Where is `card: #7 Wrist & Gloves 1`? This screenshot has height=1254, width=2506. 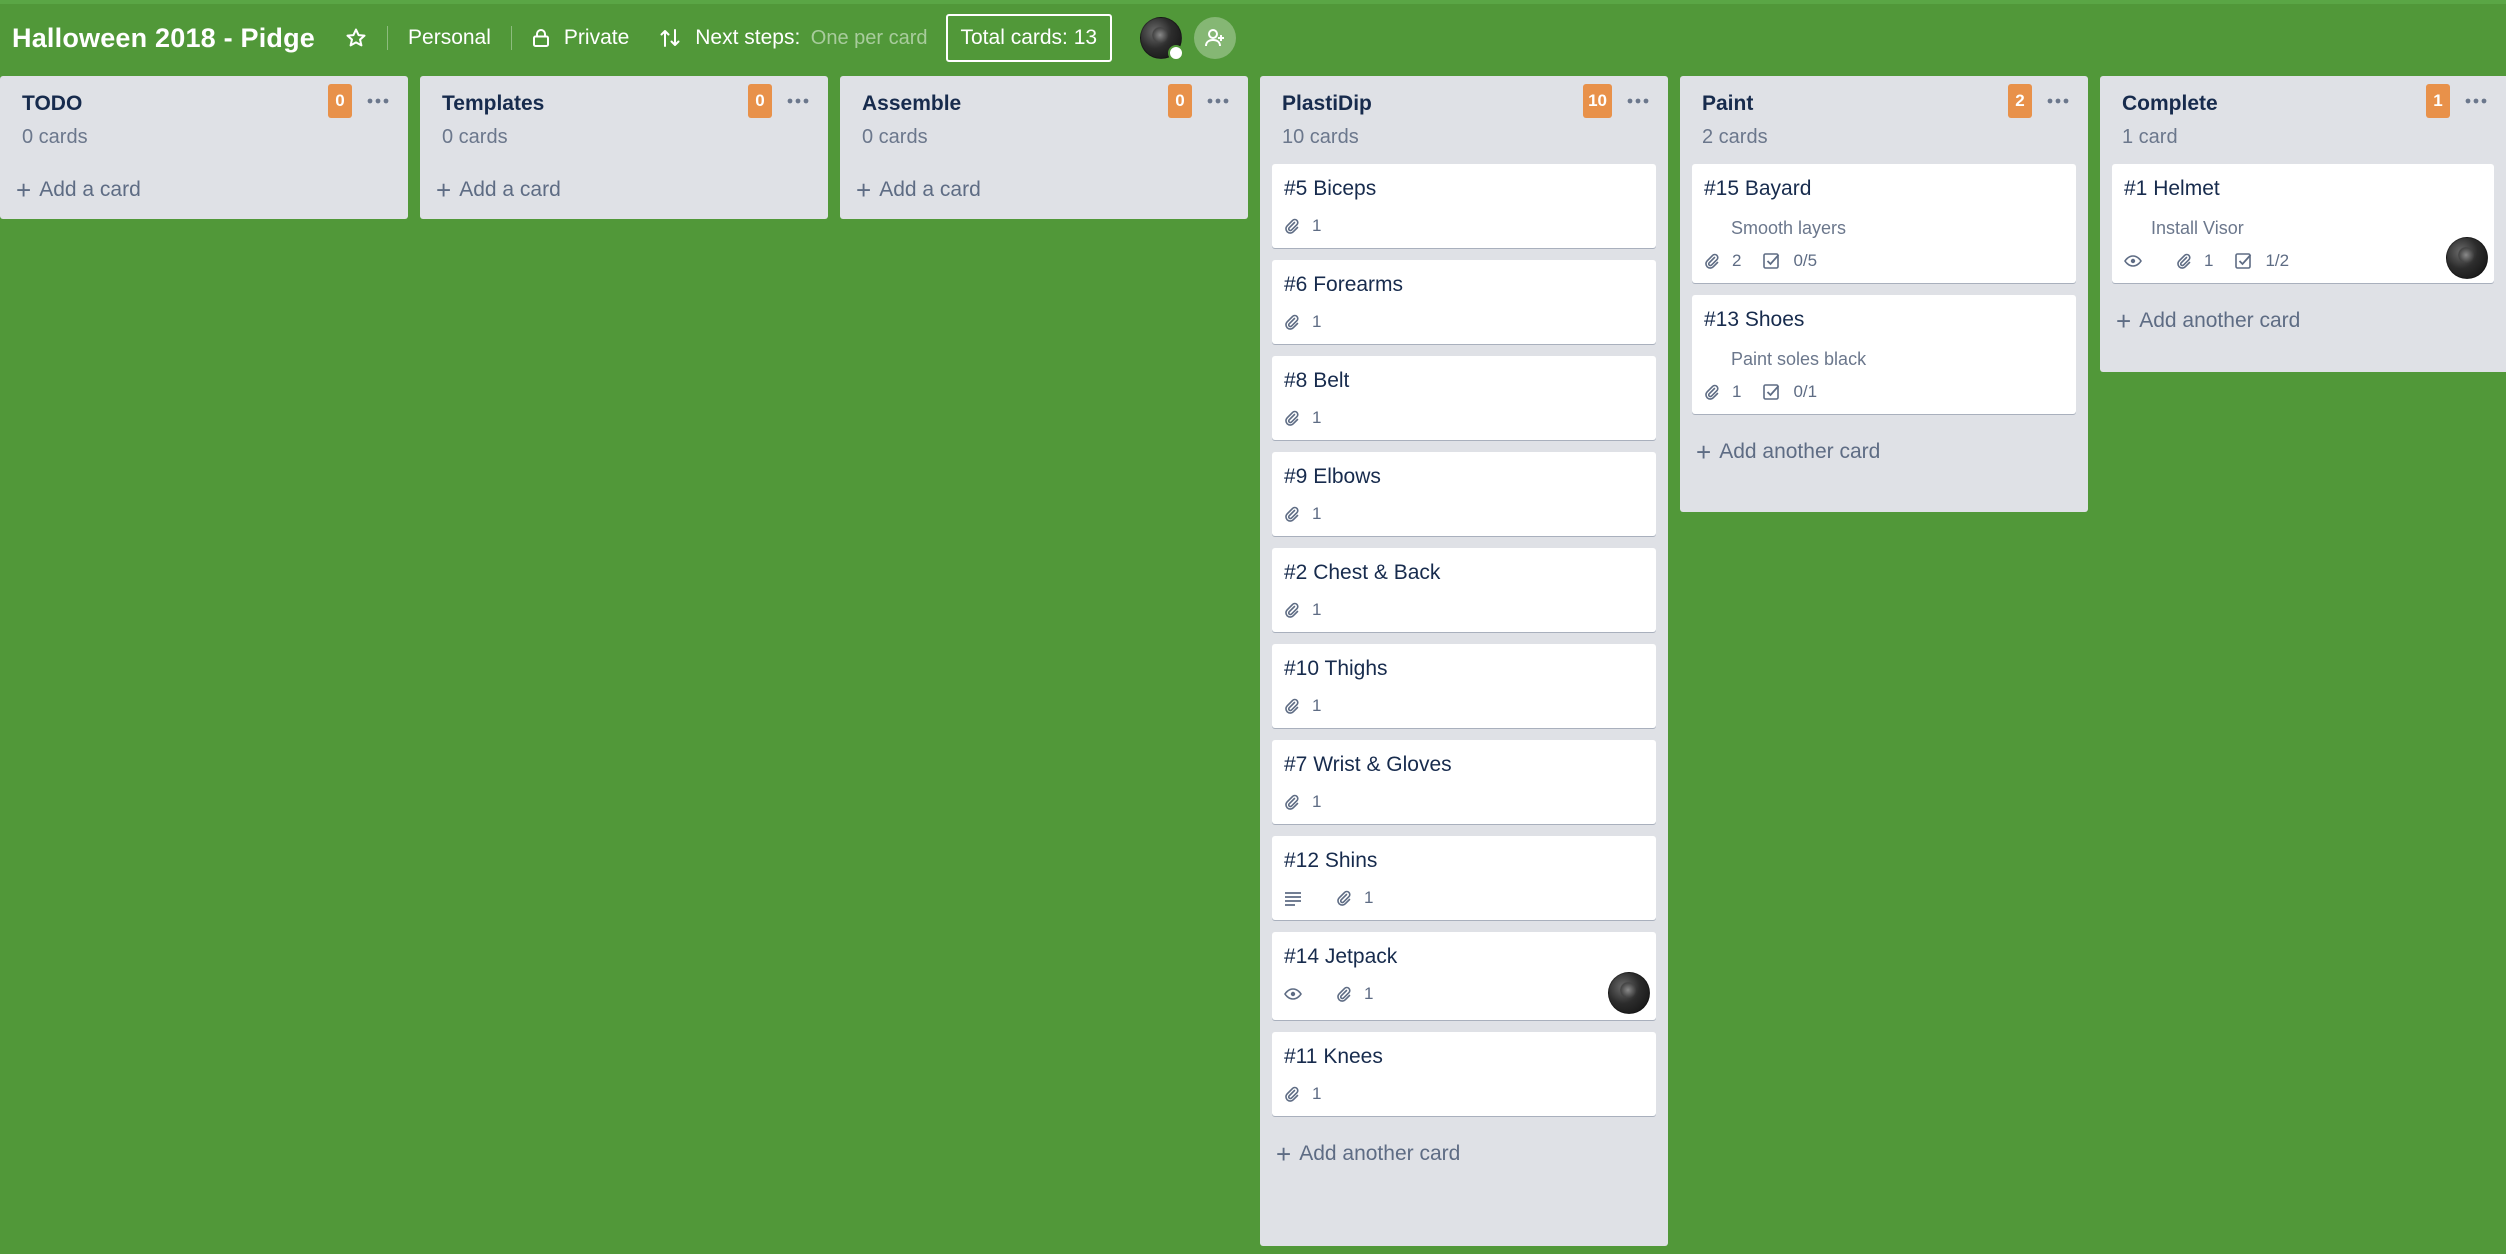
card: #7 Wrist & Gloves 1 is located at coordinates (1464, 782).